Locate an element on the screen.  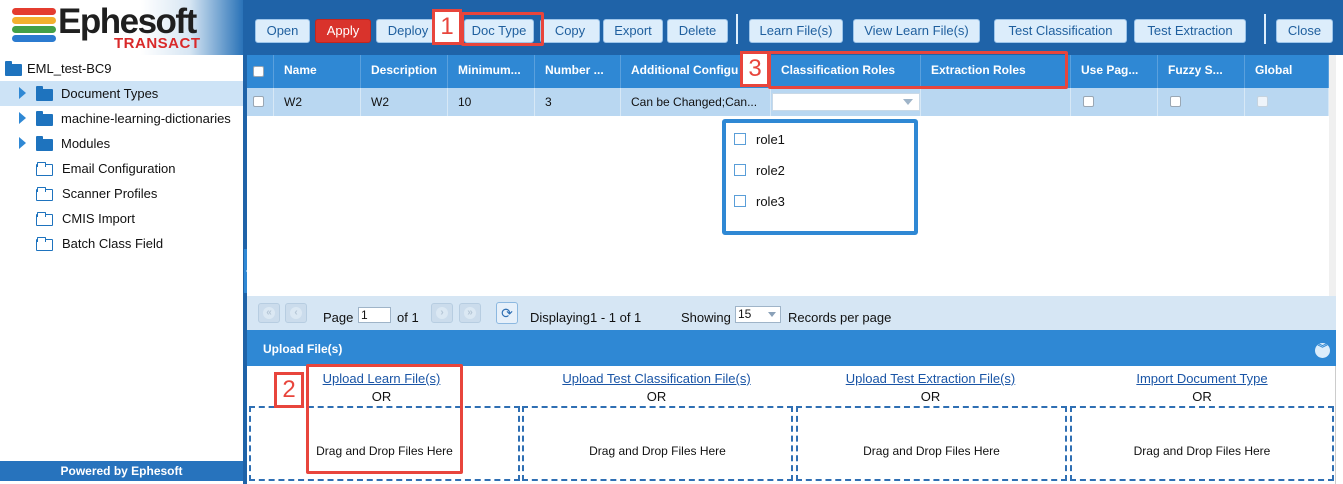
close-button: Close is located at coordinates (1304, 31).